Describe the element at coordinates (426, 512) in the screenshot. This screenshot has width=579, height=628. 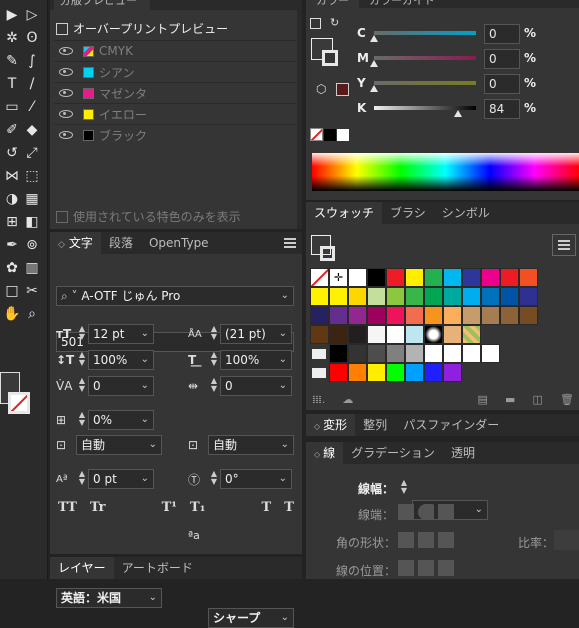
I see `round-cap-icon` at that location.